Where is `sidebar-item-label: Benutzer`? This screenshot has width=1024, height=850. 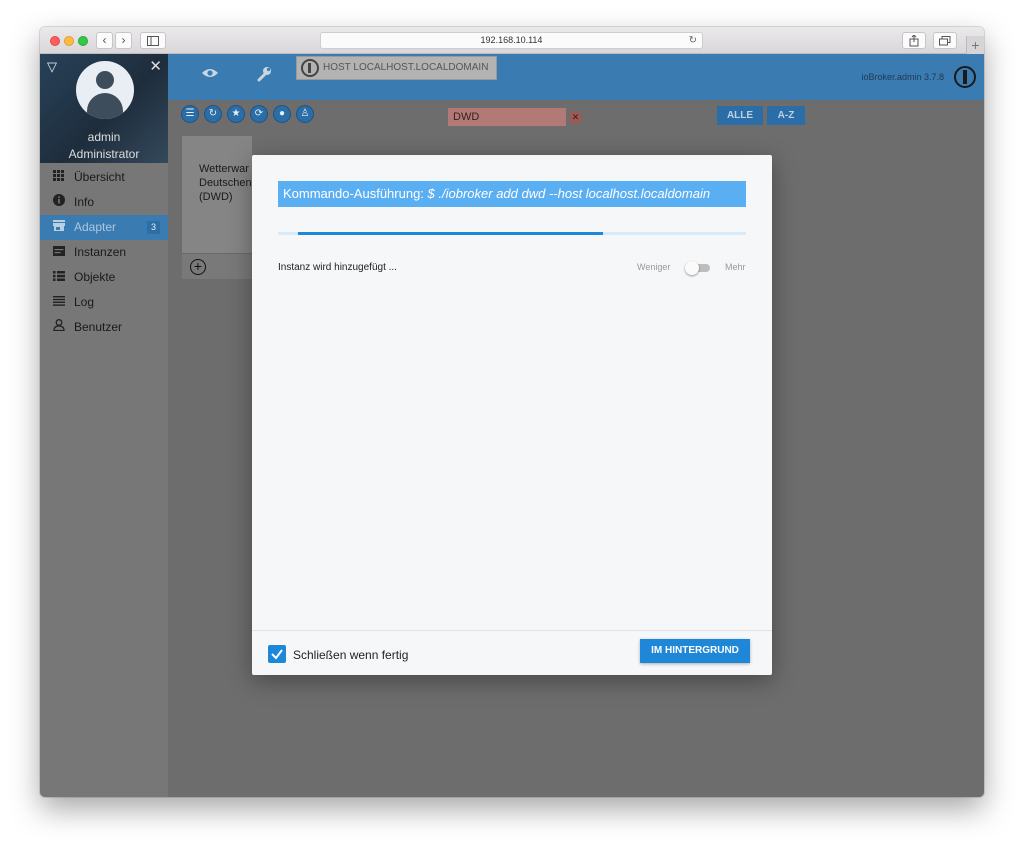
sidebar-item-label: Benutzer is located at coordinates (98, 327).